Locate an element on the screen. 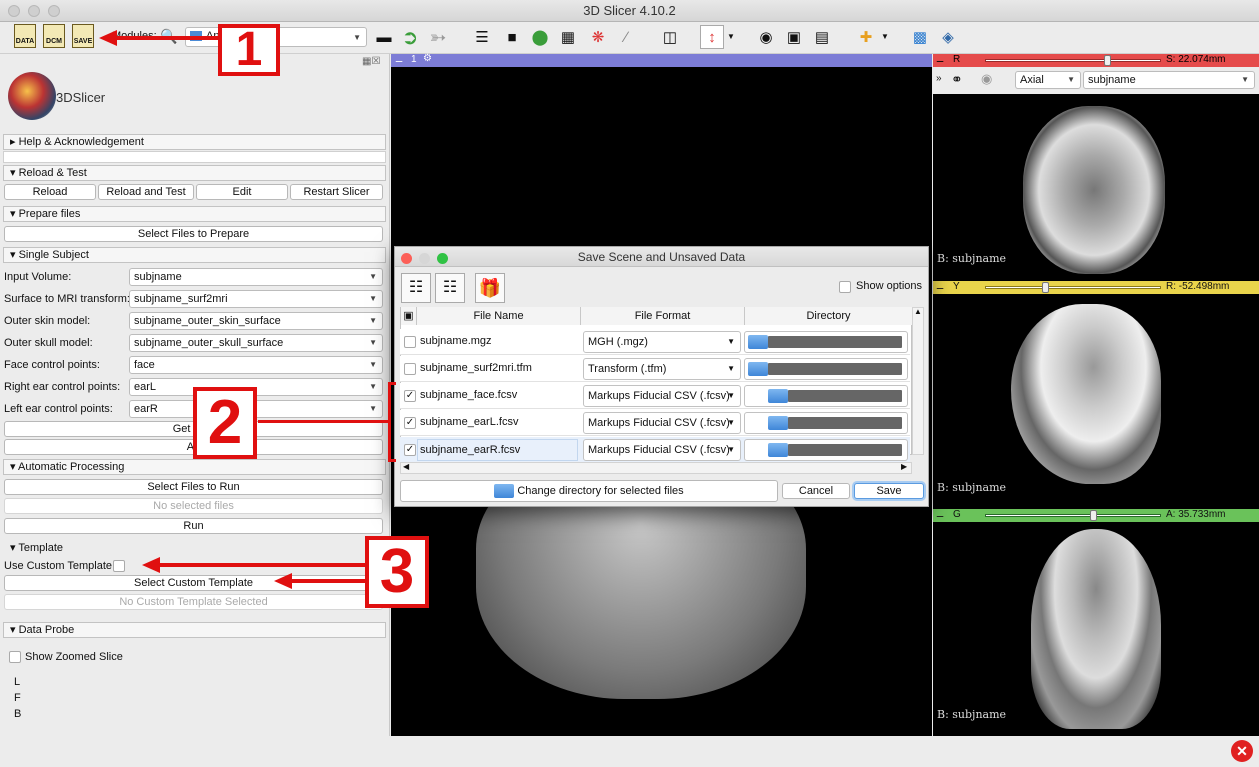 The width and height of the screenshot is (1259, 767). load-data-button: DATA is located at coordinates (25, 36).